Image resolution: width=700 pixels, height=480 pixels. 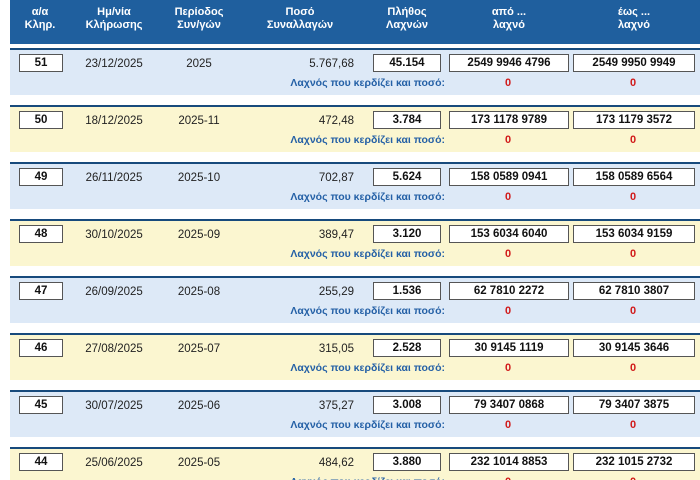 I want to click on draw-number-box: 46, so click(x=41, y=348).